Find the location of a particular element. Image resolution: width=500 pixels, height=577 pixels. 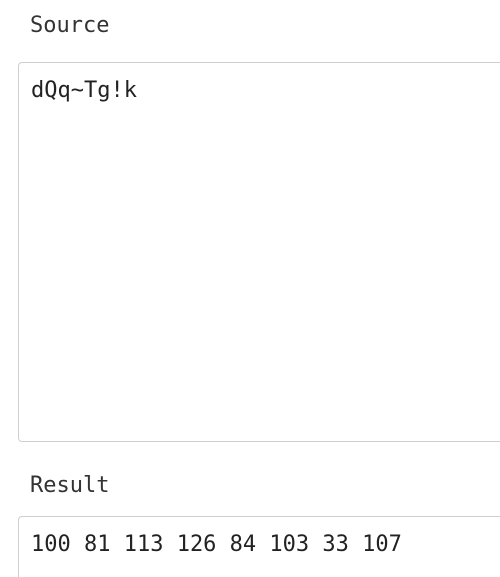

result-label: Result is located at coordinates (70, 485).